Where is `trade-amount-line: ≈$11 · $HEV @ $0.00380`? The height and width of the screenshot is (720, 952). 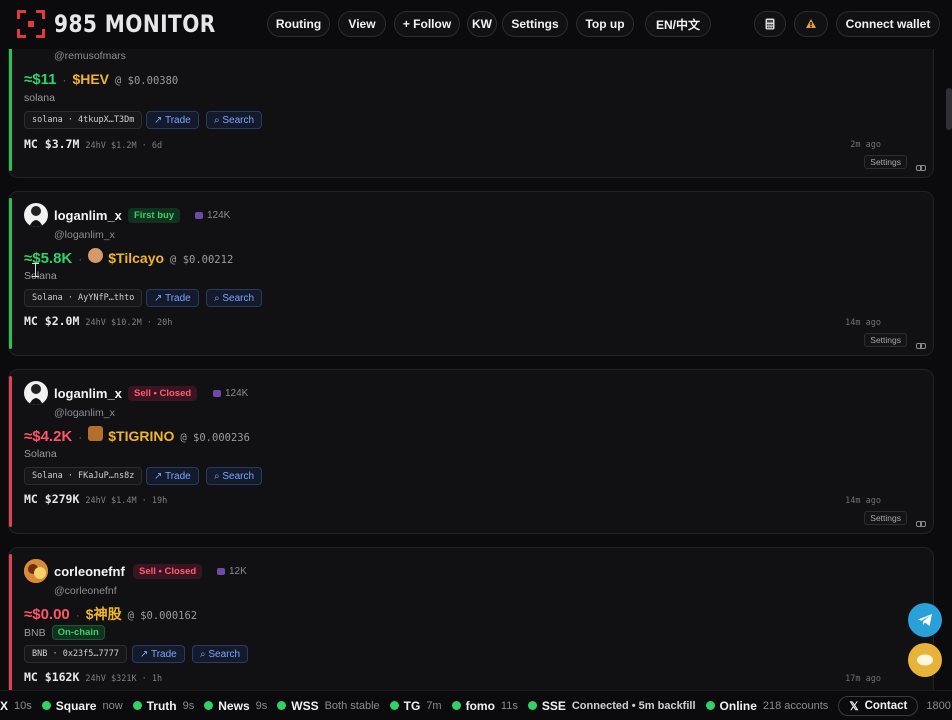
trade-amount-line: ≈$11 · $HEV @ $0.00380 is located at coordinates (101, 79).